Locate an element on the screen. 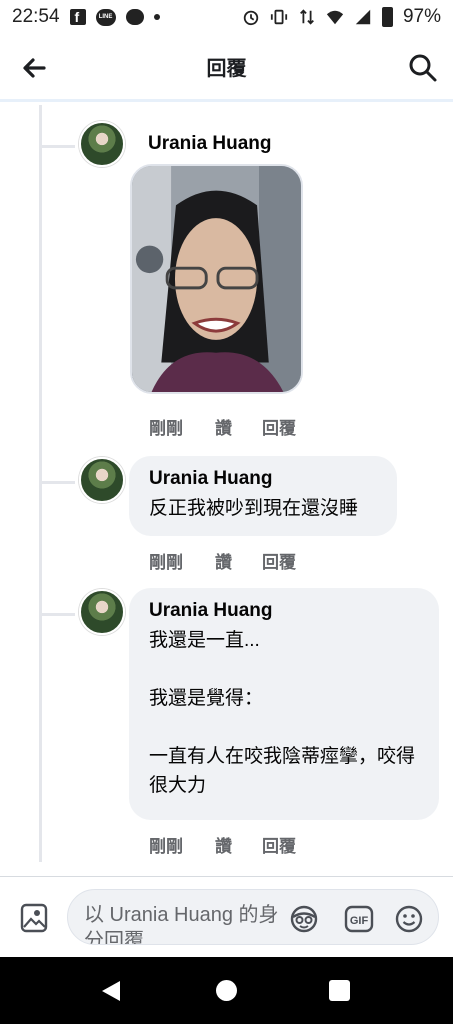  vibrate-icon is located at coordinates (279, 17).